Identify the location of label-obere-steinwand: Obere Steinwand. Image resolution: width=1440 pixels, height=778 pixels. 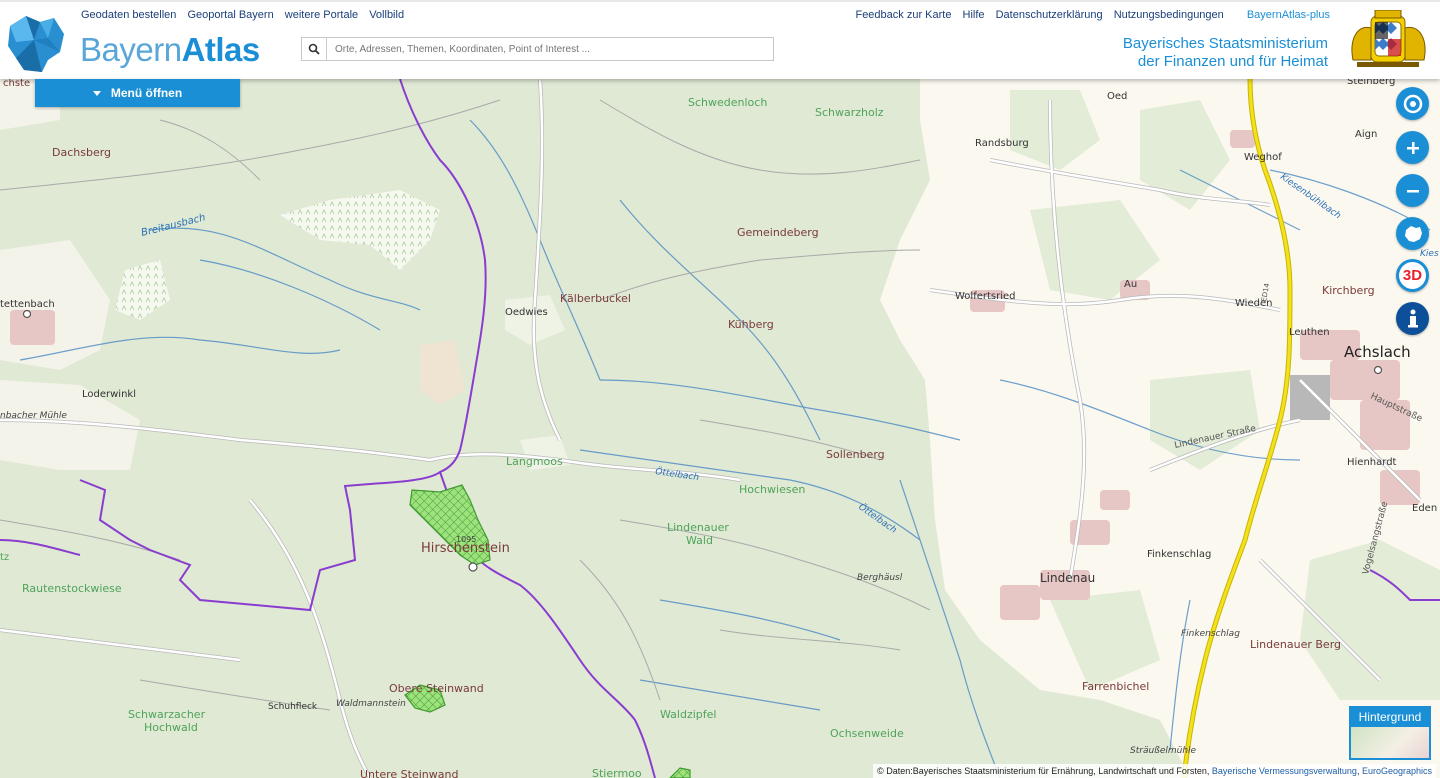
(436, 688).